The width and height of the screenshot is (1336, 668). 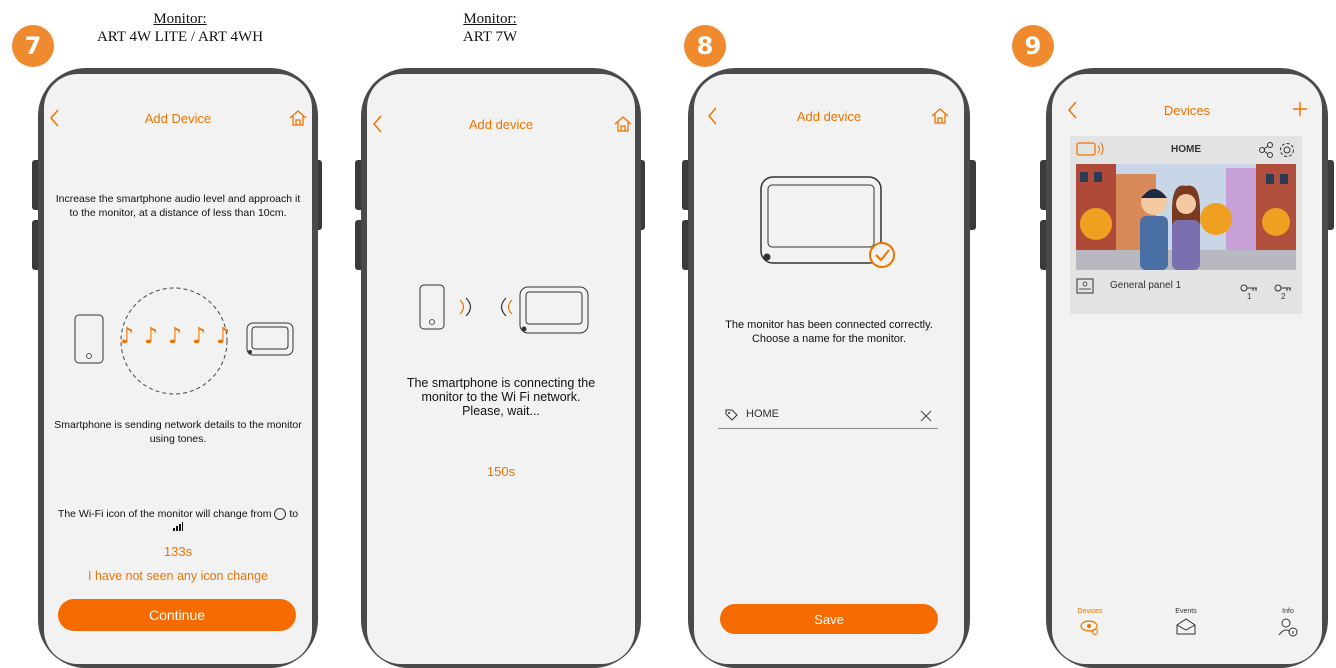 What do you see at coordinates (280, 514) in the screenshot?
I see `wifi-off-icon` at bounding box center [280, 514].